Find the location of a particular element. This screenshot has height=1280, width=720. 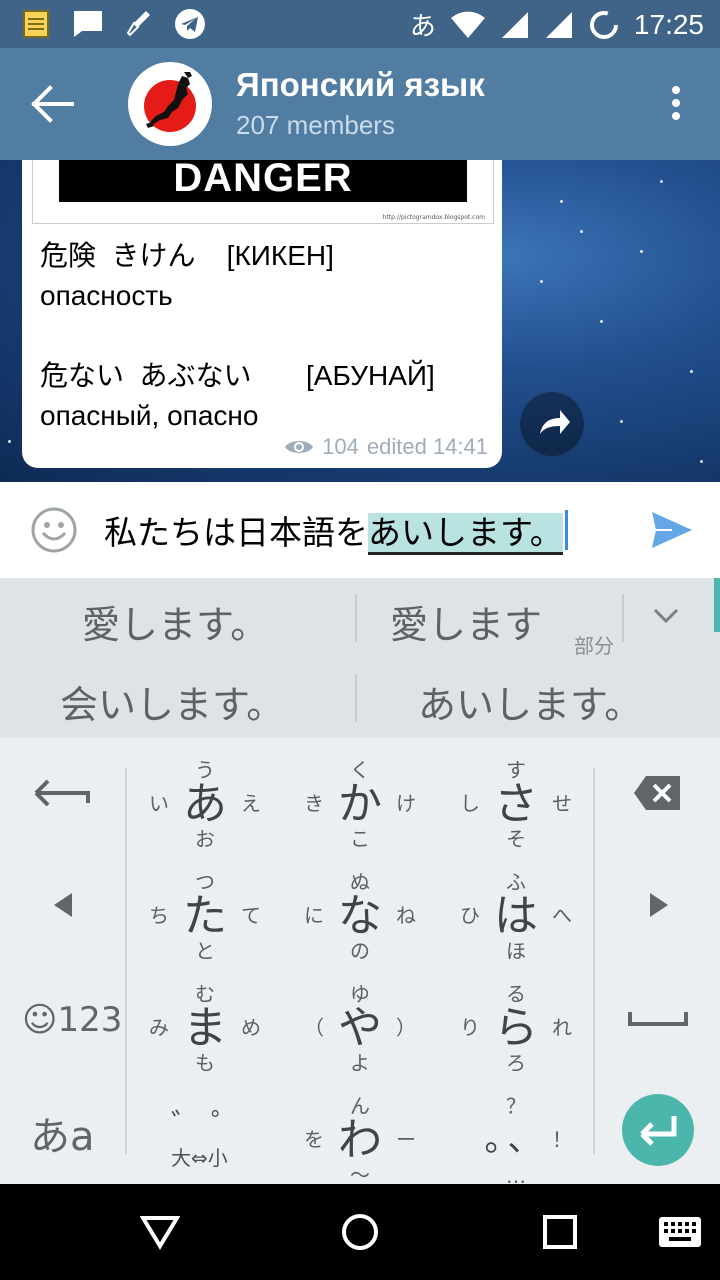

key-ya-row: ゆ （ や ） よ is located at coordinates (360, 1026).